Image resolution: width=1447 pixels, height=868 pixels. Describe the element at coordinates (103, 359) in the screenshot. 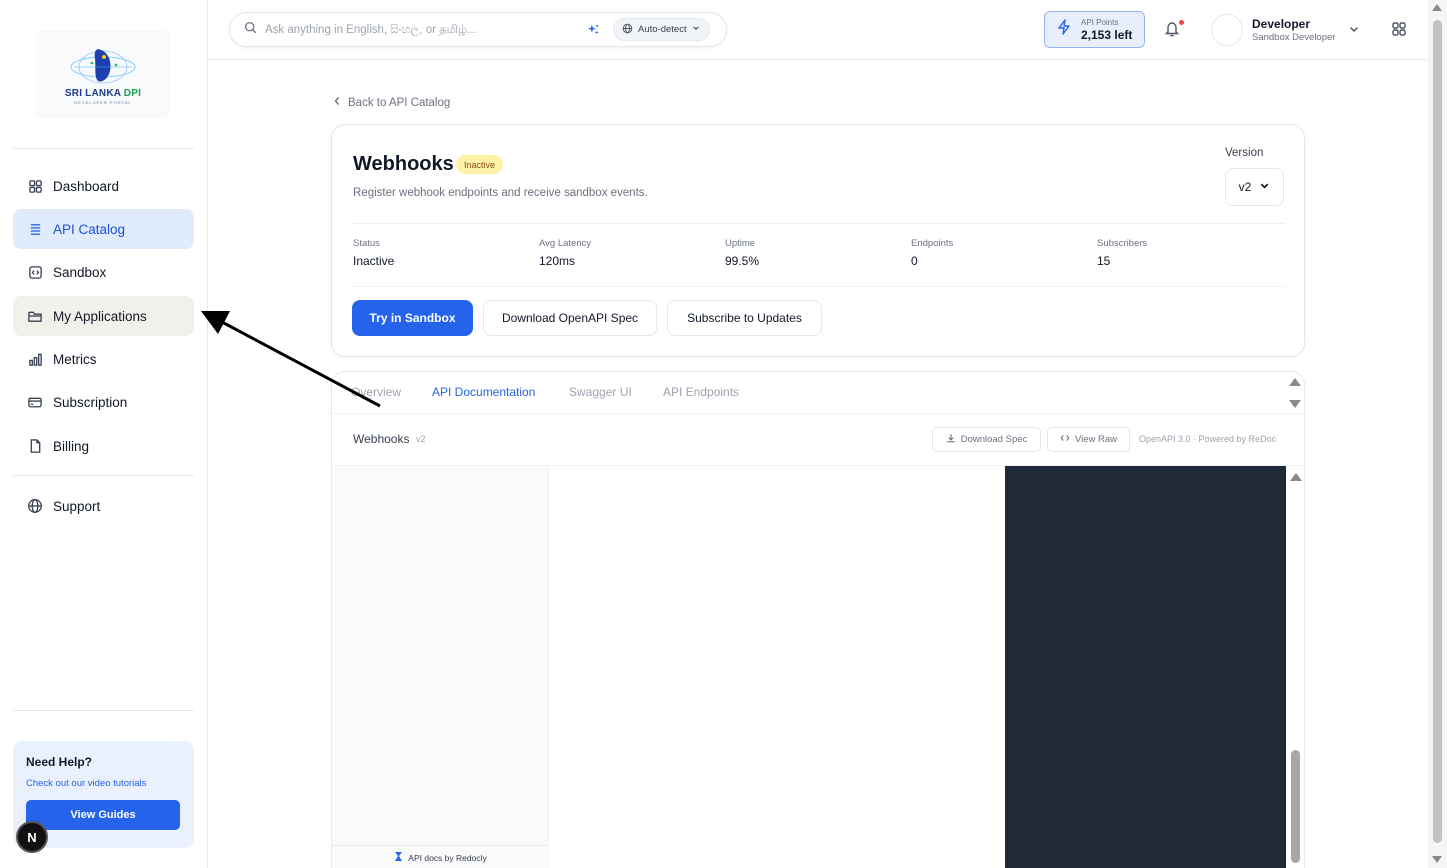

I see `sidebar-item-metrics: Metrics` at that location.